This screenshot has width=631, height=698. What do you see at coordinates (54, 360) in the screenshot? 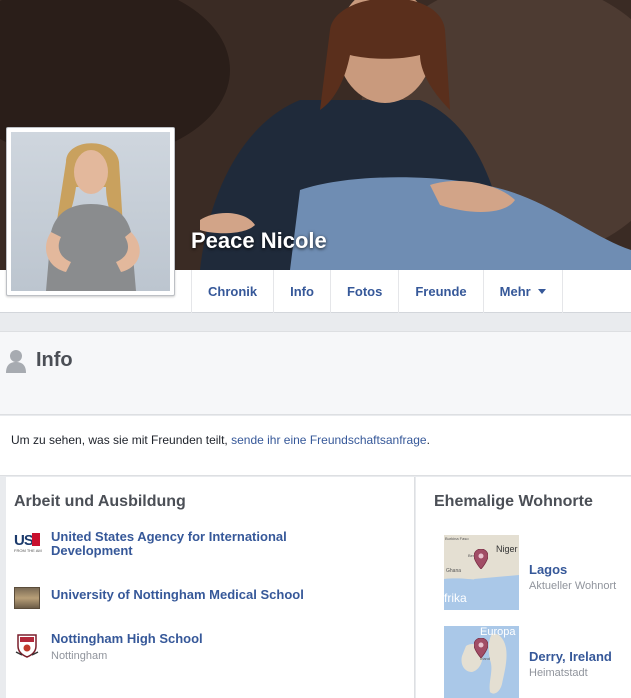
I see `info-title: Info` at bounding box center [54, 360].